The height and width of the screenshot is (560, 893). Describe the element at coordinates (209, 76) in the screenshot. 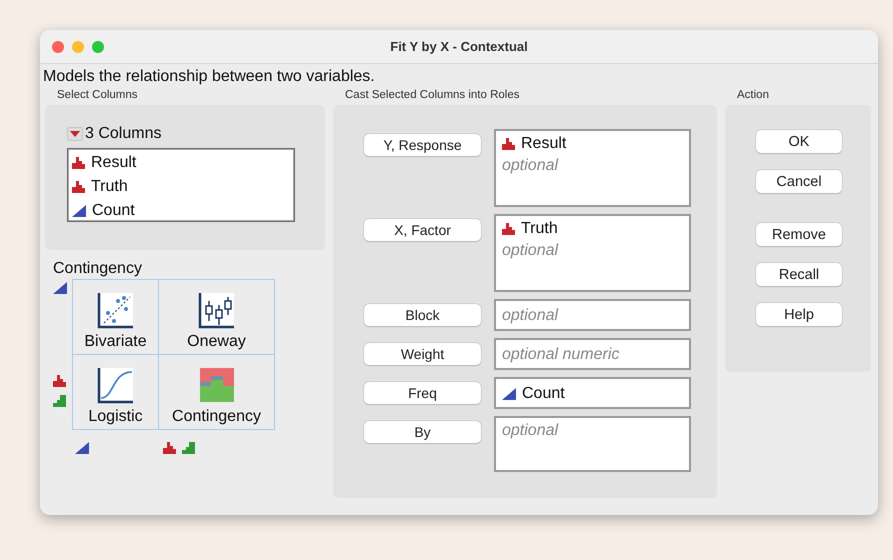

I see `description-text: Models the relationship between two variables.` at that location.